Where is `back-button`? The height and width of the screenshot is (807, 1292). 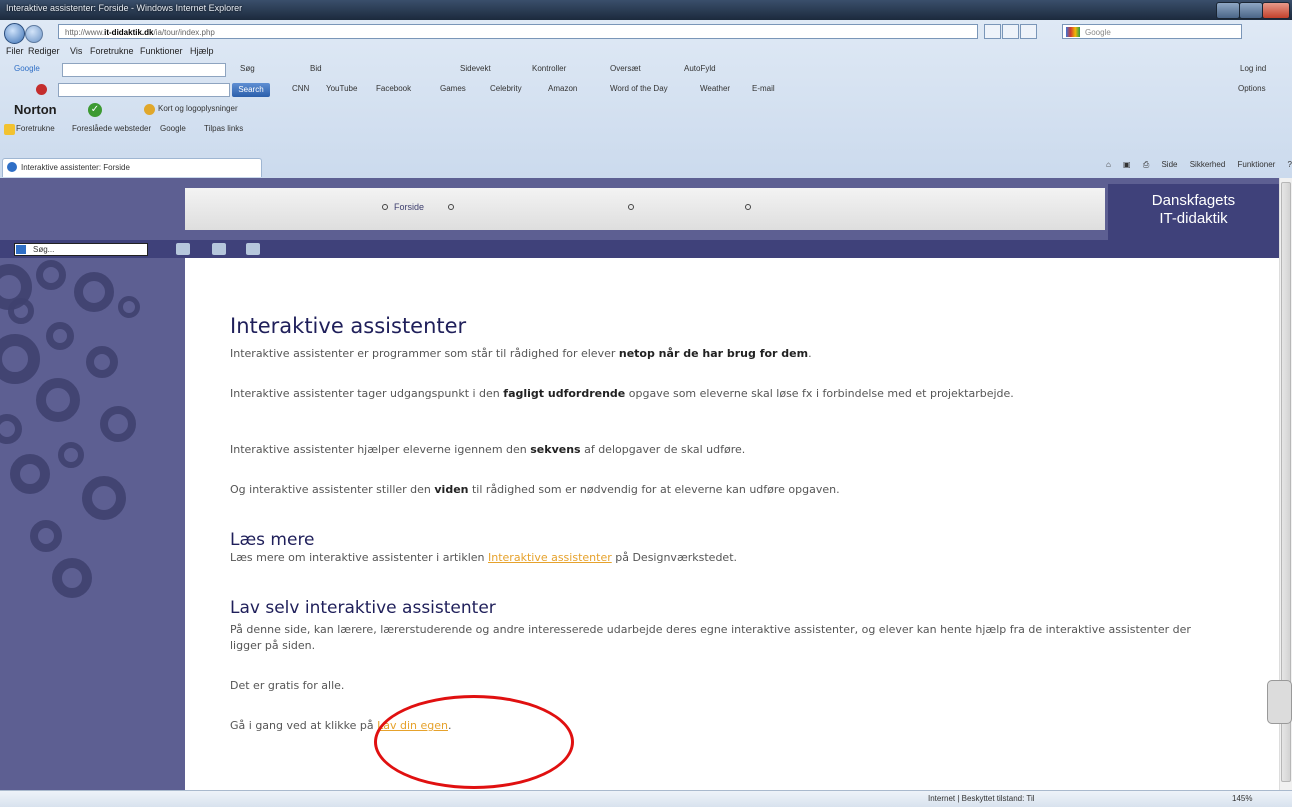 back-button is located at coordinates (14, 33).